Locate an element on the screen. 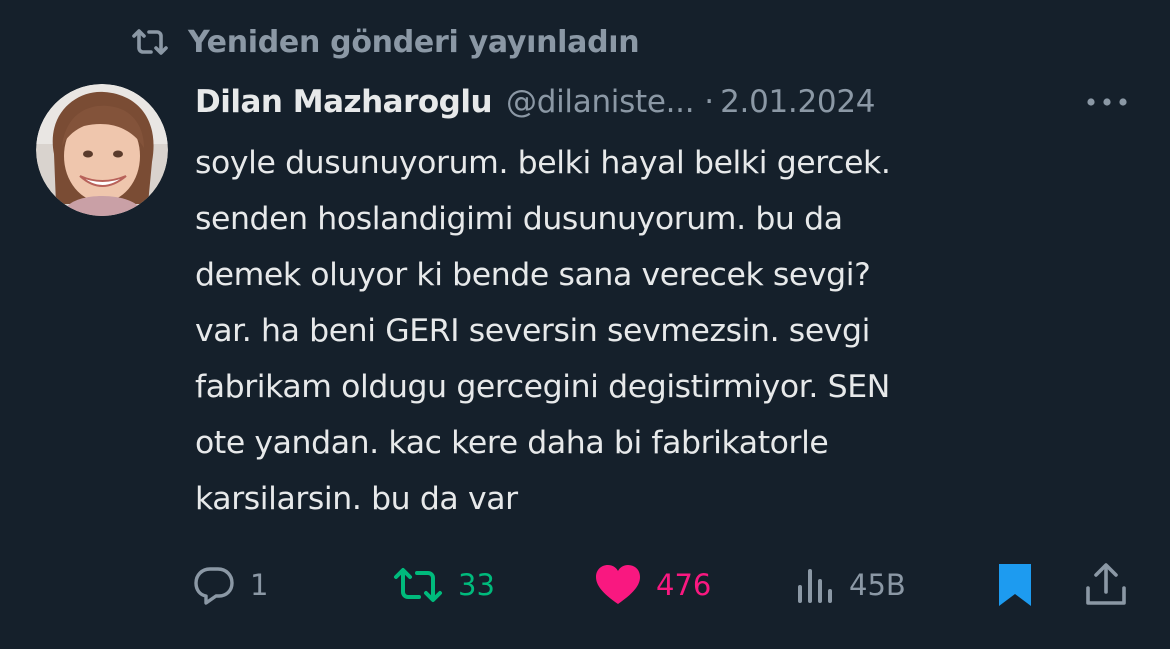  share-icon is located at coordinates (1106, 585).